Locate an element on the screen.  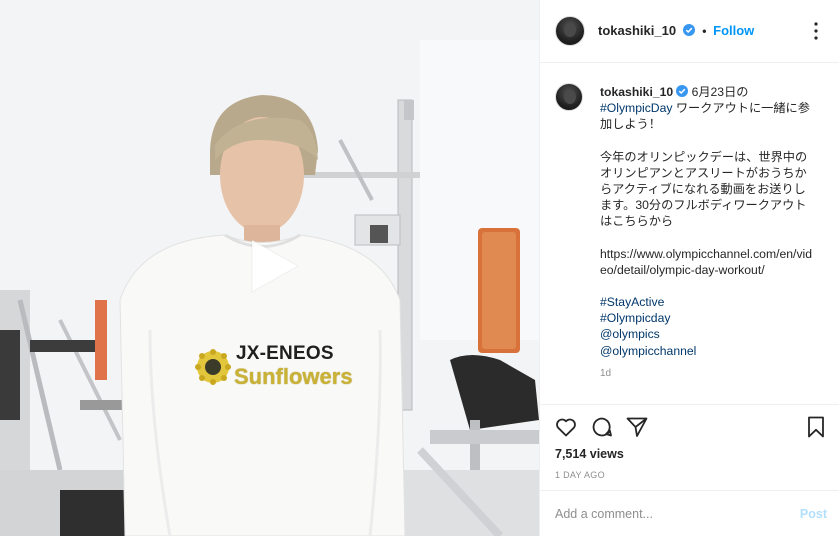
sunflower-logo-icon is located at coordinates (213, 367).